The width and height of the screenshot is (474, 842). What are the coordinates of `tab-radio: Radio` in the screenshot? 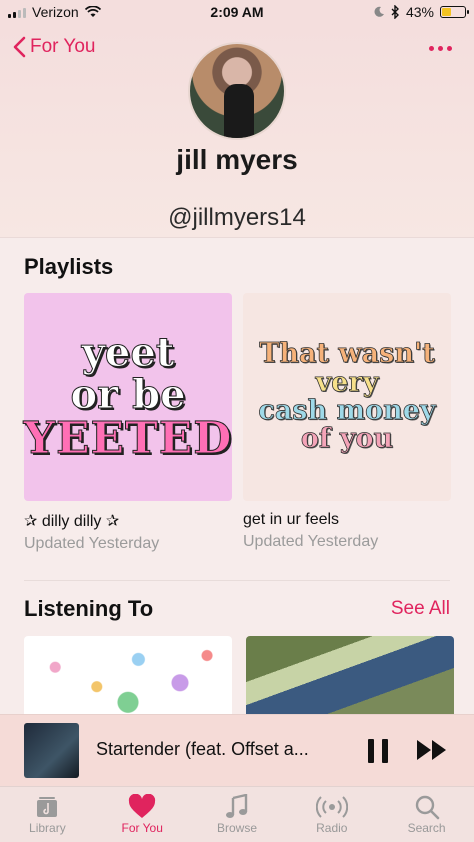 It's located at (331, 814).